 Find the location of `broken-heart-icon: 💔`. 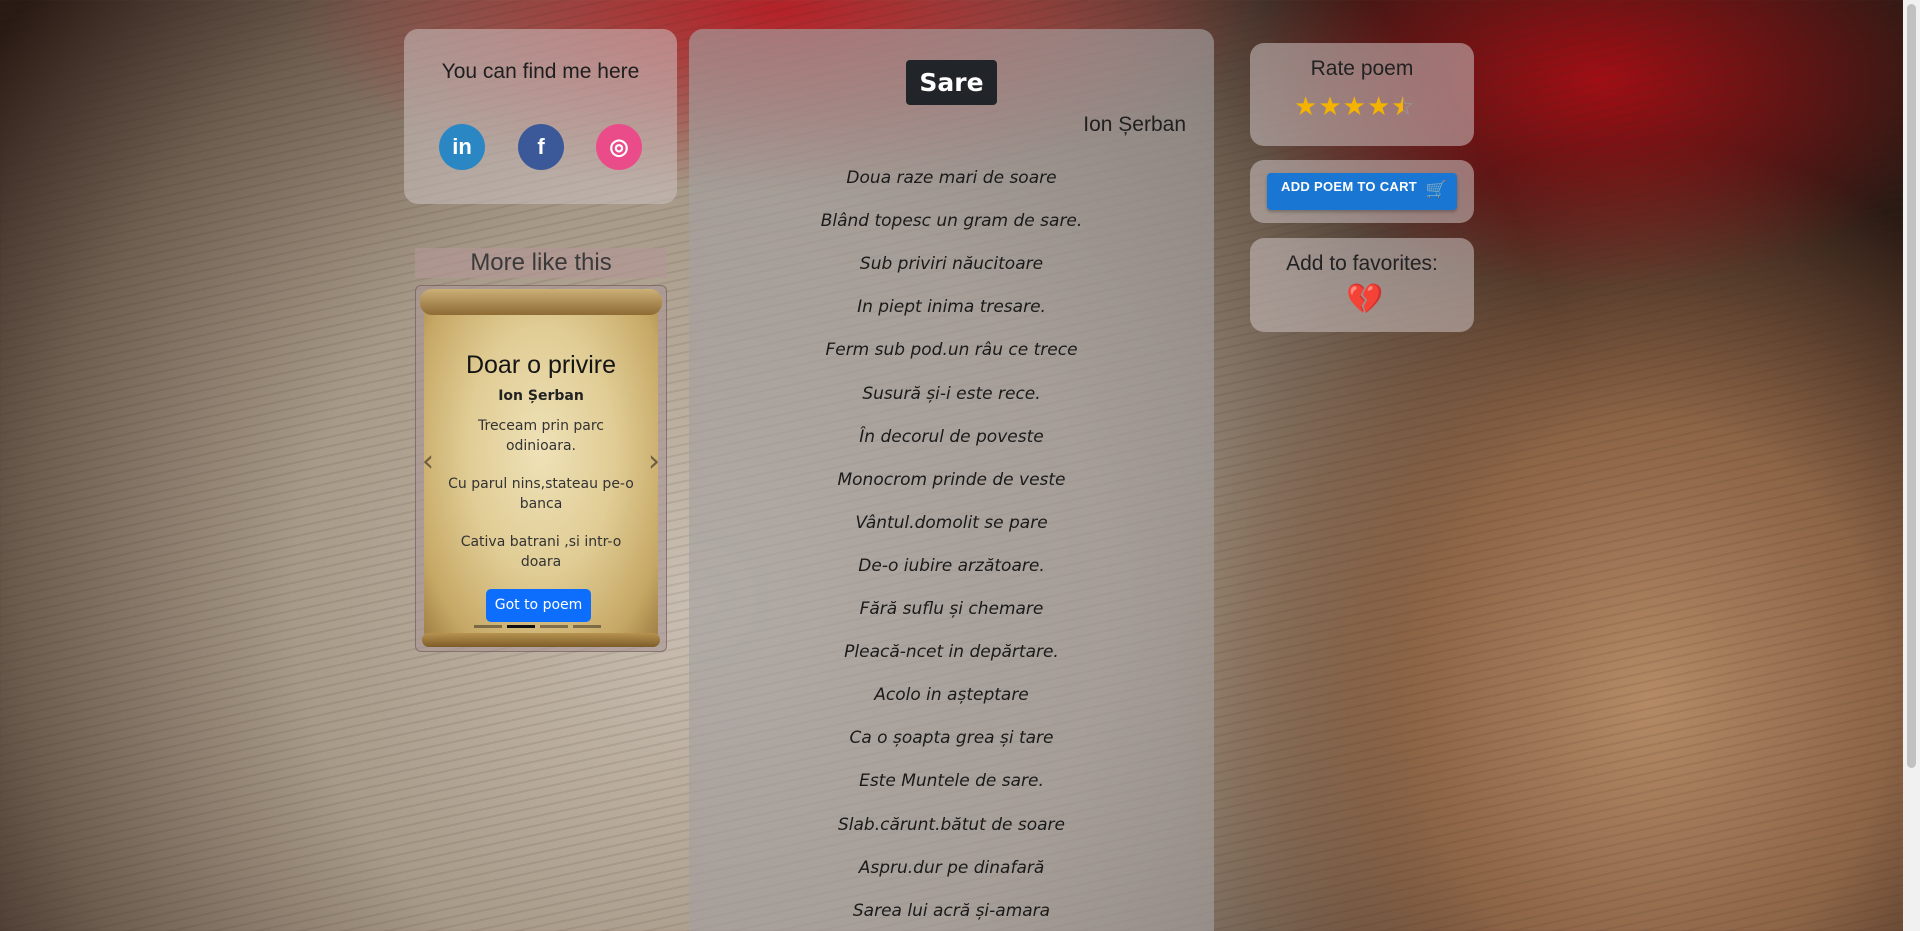

broken-heart-icon: 💔 is located at coordinates (1364, 299).